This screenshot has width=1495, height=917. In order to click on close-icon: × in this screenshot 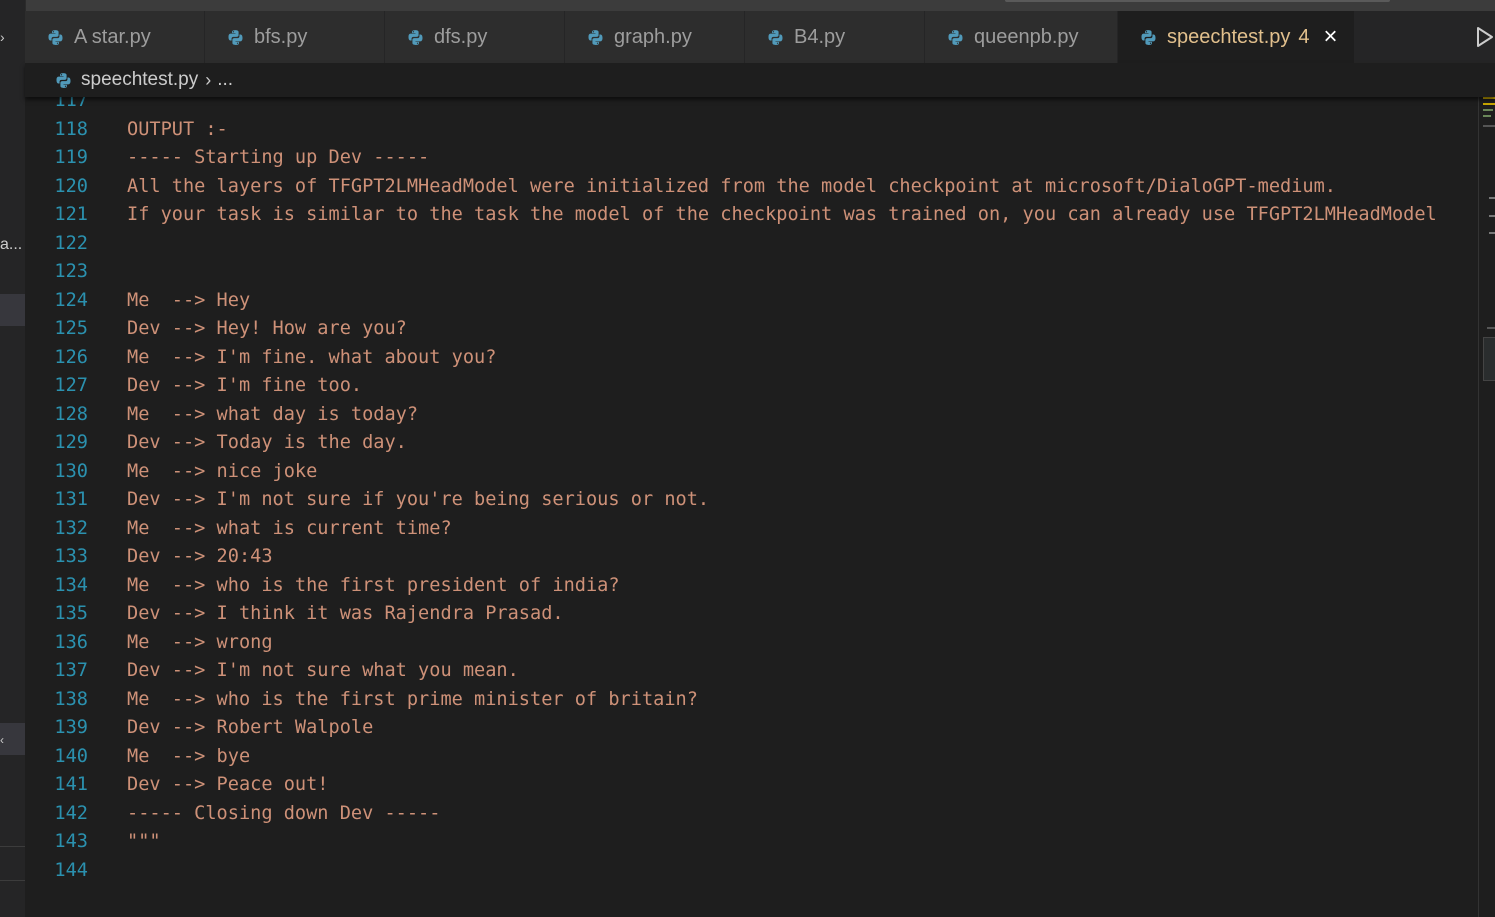, I will do `click(1331, 37)`.